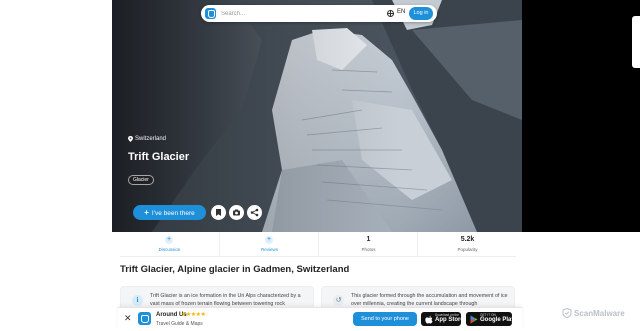 The width and height of the screenshot is (640, 331). What do you see at coordinates (421, 13) in the screenshot?
I see `login-button: Log in` at bounding box center [421, 13].